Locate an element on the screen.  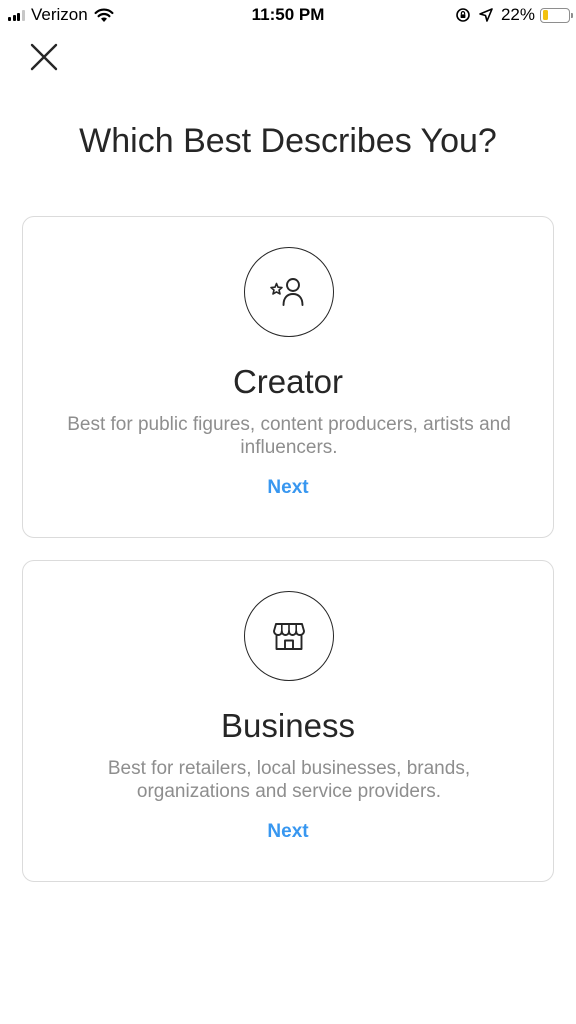
business-next-button: Next is located at coordinates (288, 832).